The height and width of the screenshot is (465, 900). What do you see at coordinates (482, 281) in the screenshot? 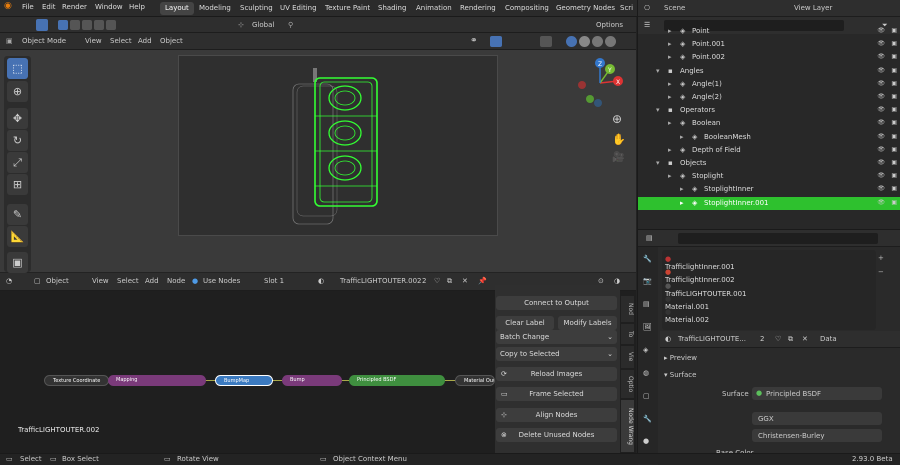
I see `pin-icon: 📌` at bounding box center [482, 281].